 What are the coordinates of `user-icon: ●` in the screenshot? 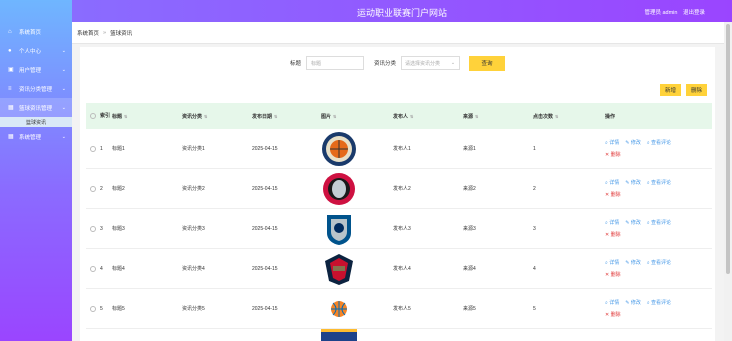 It's located at (10, 50).